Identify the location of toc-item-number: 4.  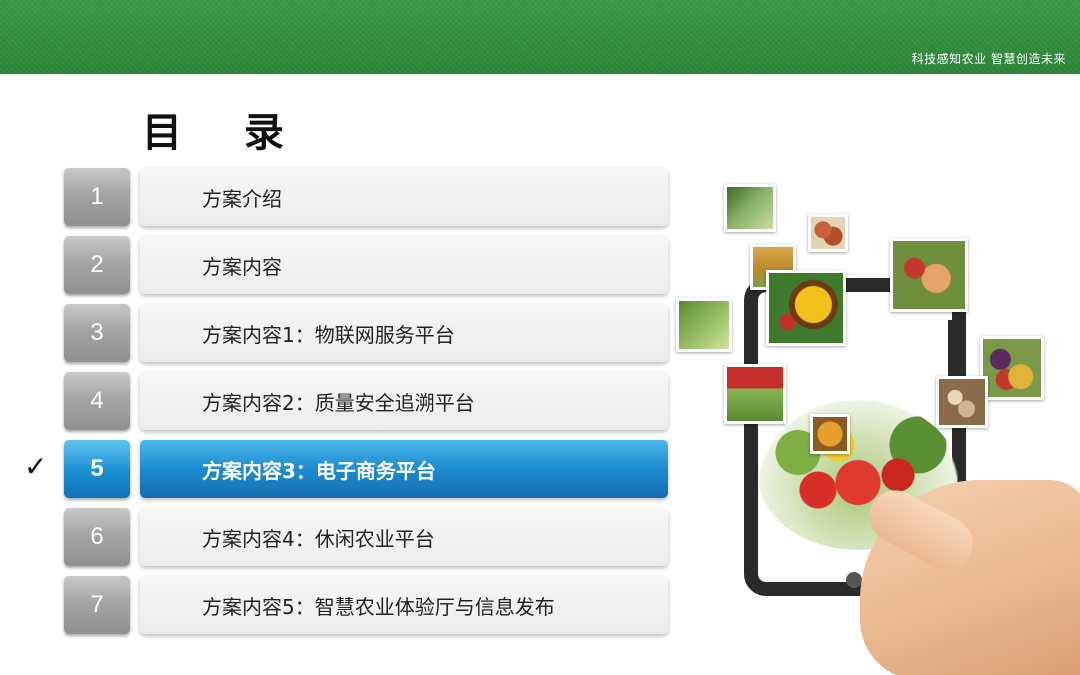
(97, 401).